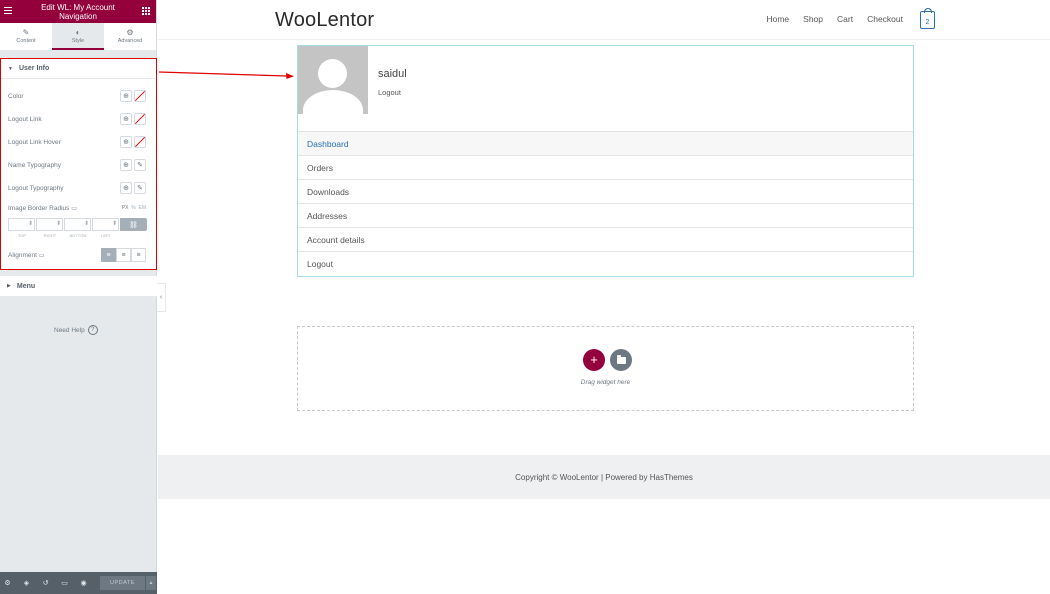  I want to click on control-logout-link-hover: Logout Link Hover ⊕, so click(77, 142).